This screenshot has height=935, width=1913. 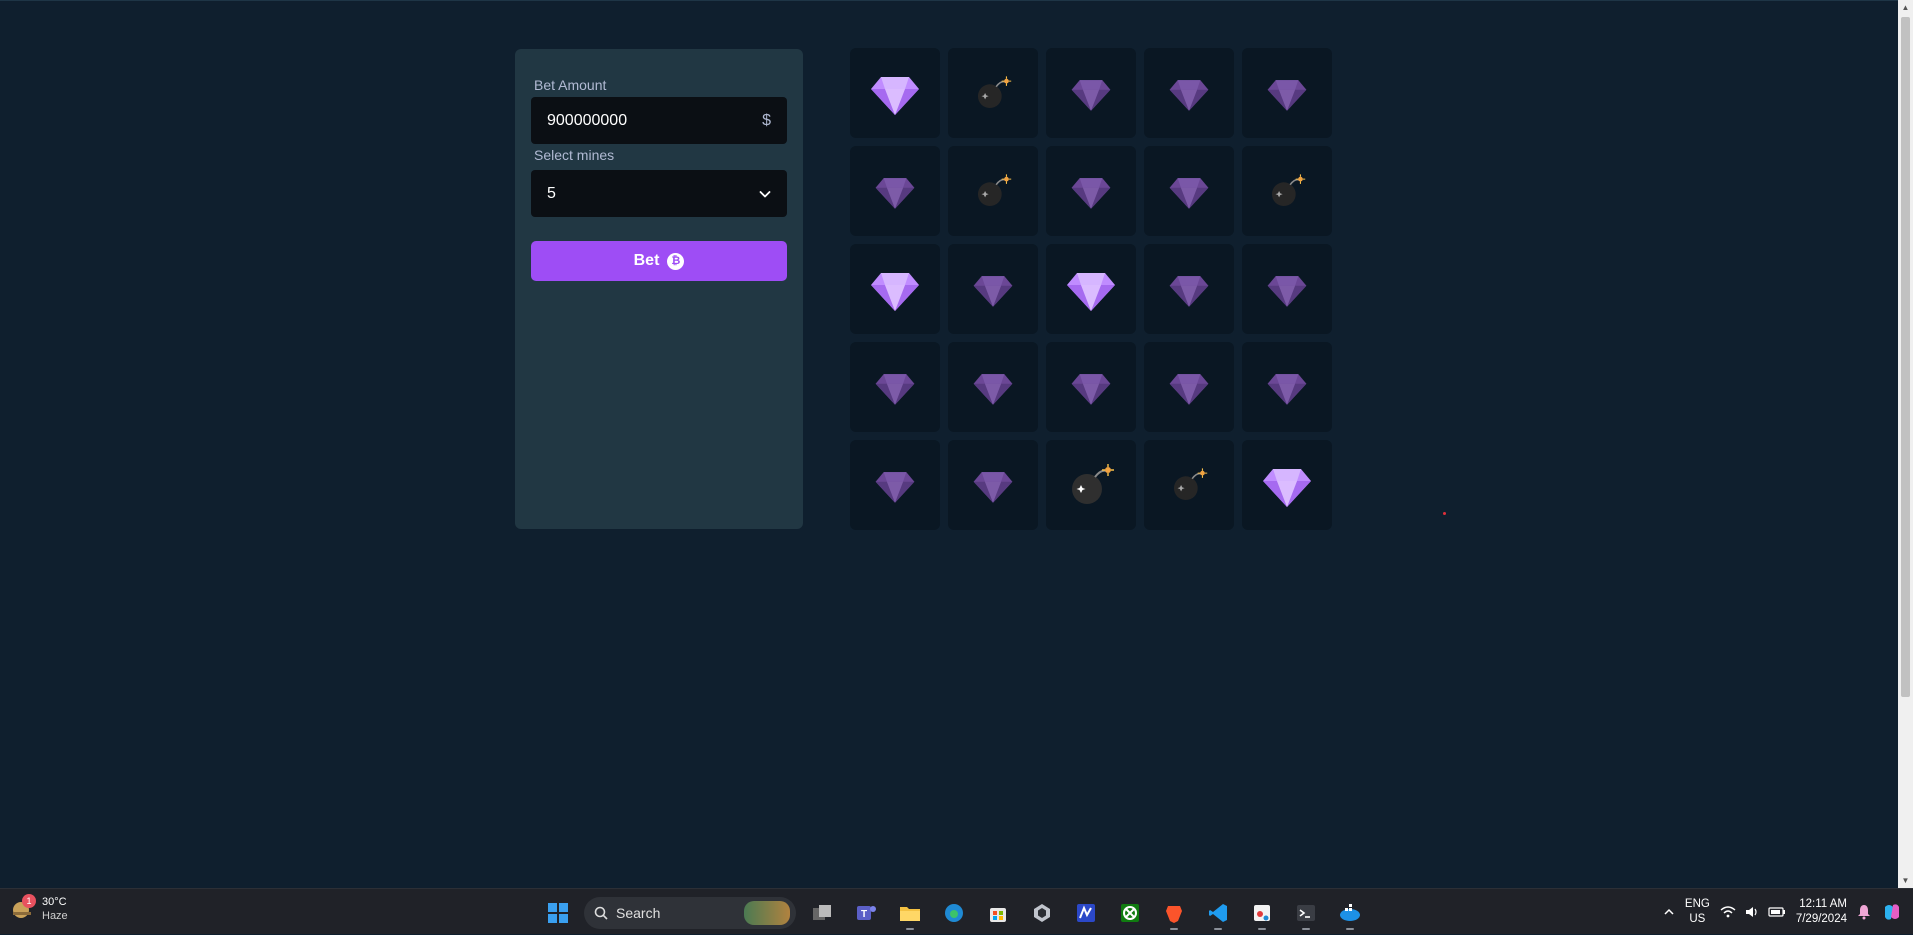 I want to click on teams-icon: T, so click(x=866, y=913).